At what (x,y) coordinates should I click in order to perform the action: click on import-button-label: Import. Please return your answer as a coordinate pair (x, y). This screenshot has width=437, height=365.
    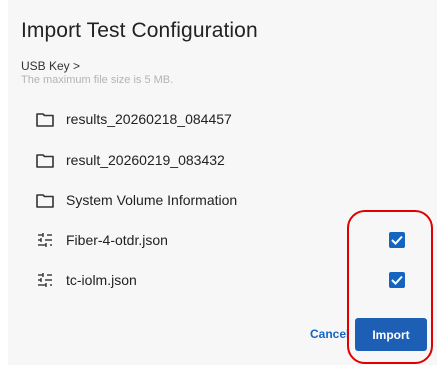
    Looking at the image, I should click on (391, 334).